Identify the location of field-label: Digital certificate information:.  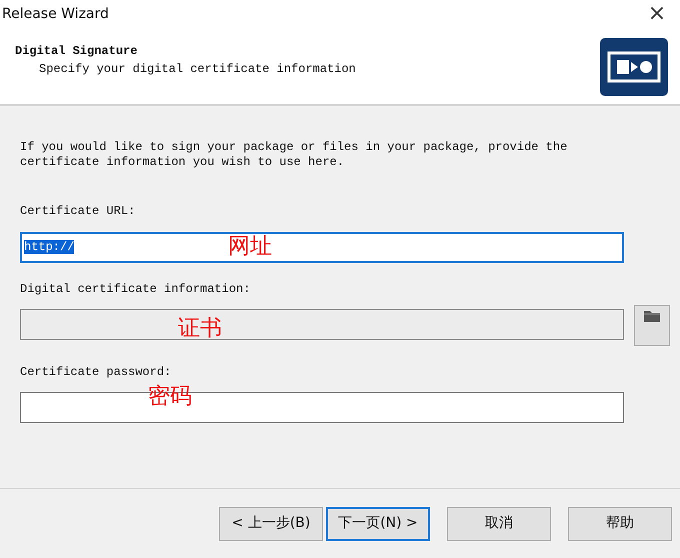
(135, 289).